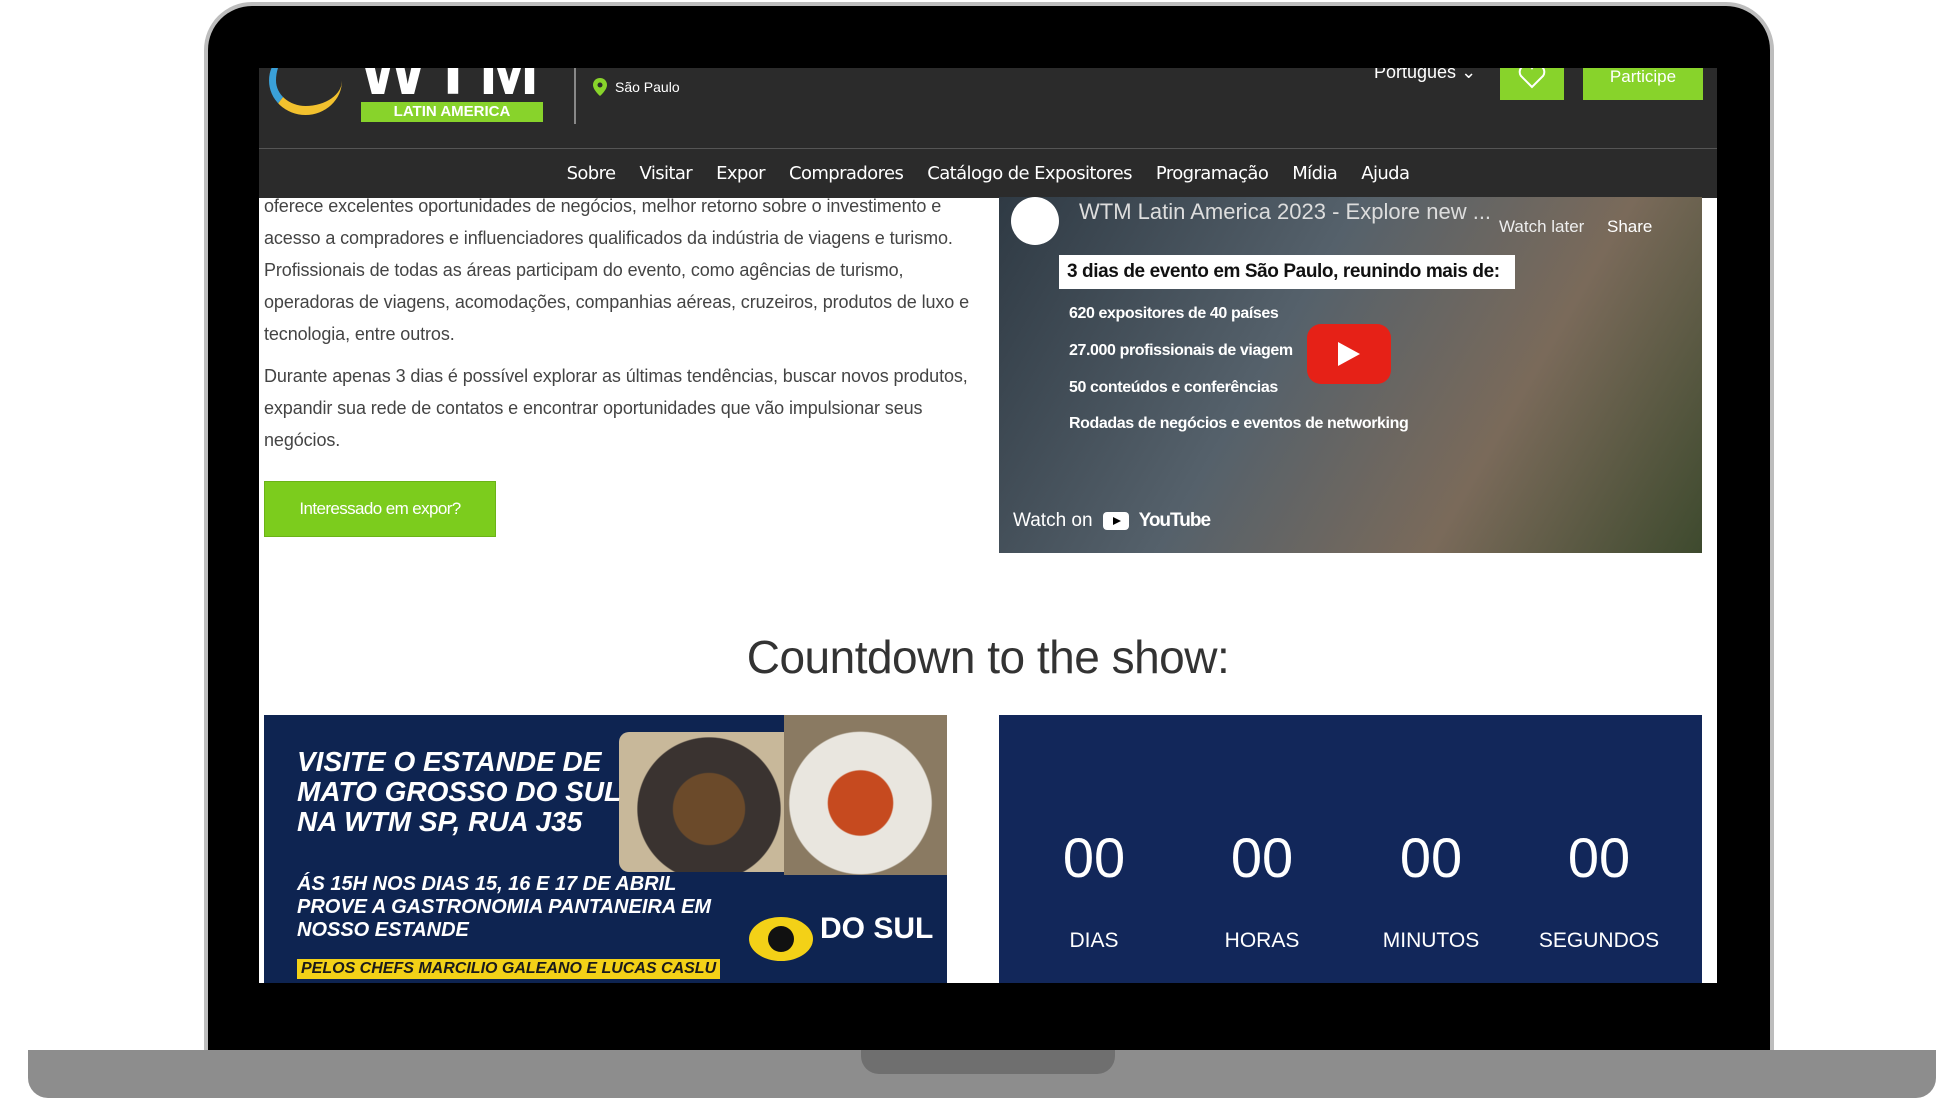  I want to click on nav-ajuda: Ajuda, so click(1385, 173).